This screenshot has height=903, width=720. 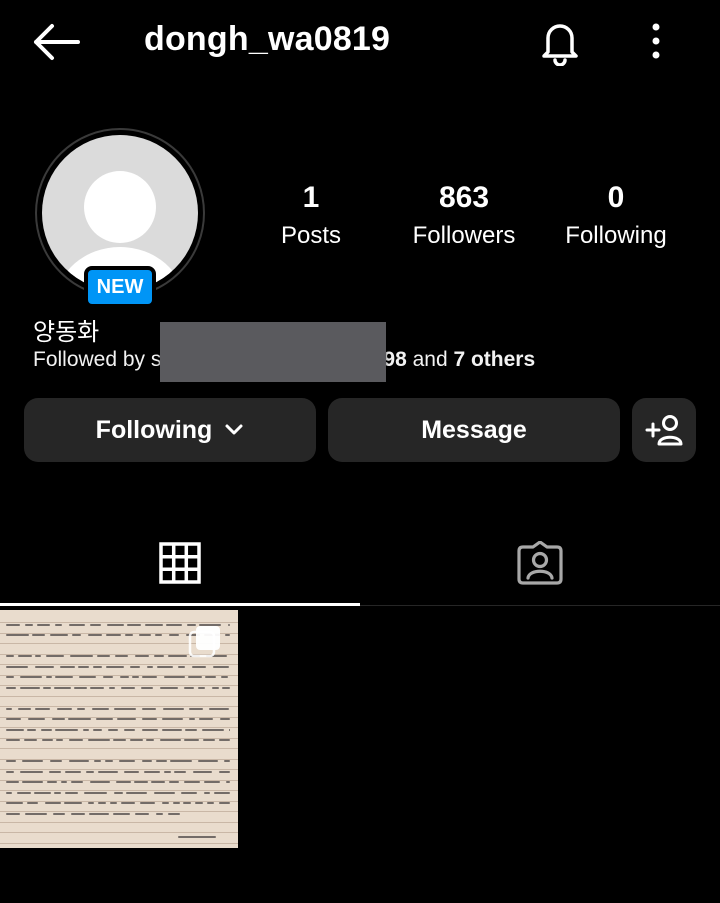 I want to click on followed-by-suffix: 98, so click(x=395, y=359).